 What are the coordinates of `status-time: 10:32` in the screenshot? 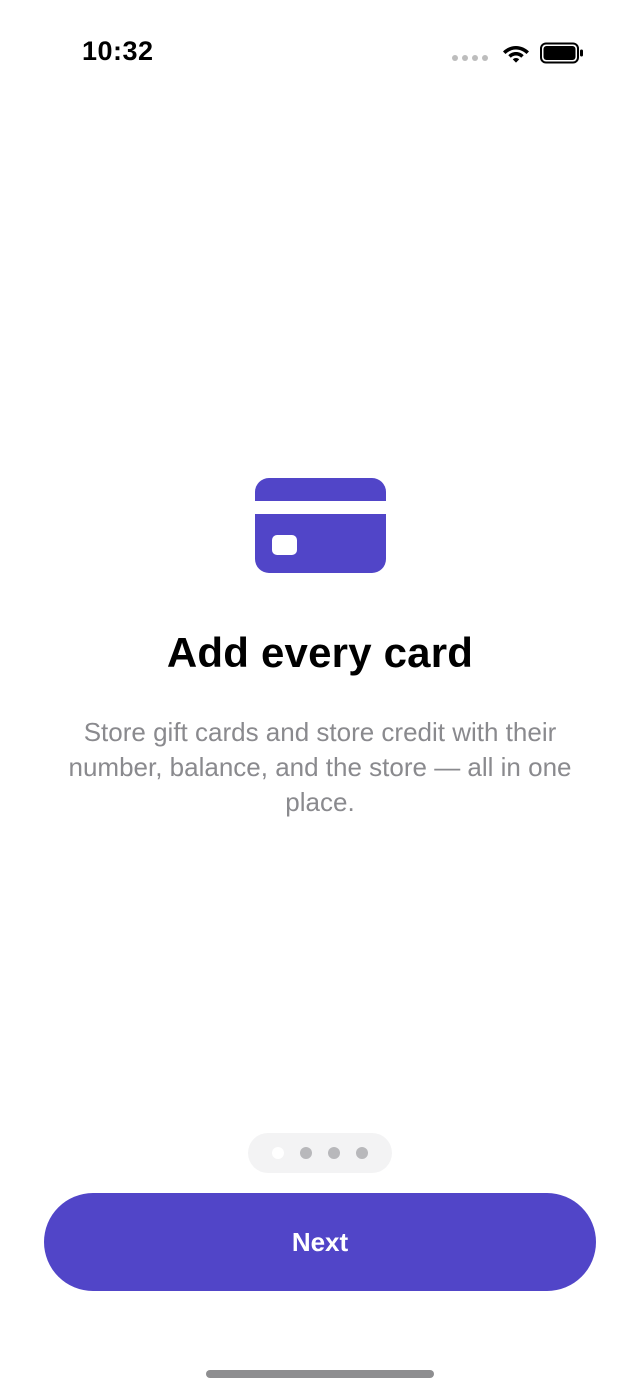 It's located at (118, 51).